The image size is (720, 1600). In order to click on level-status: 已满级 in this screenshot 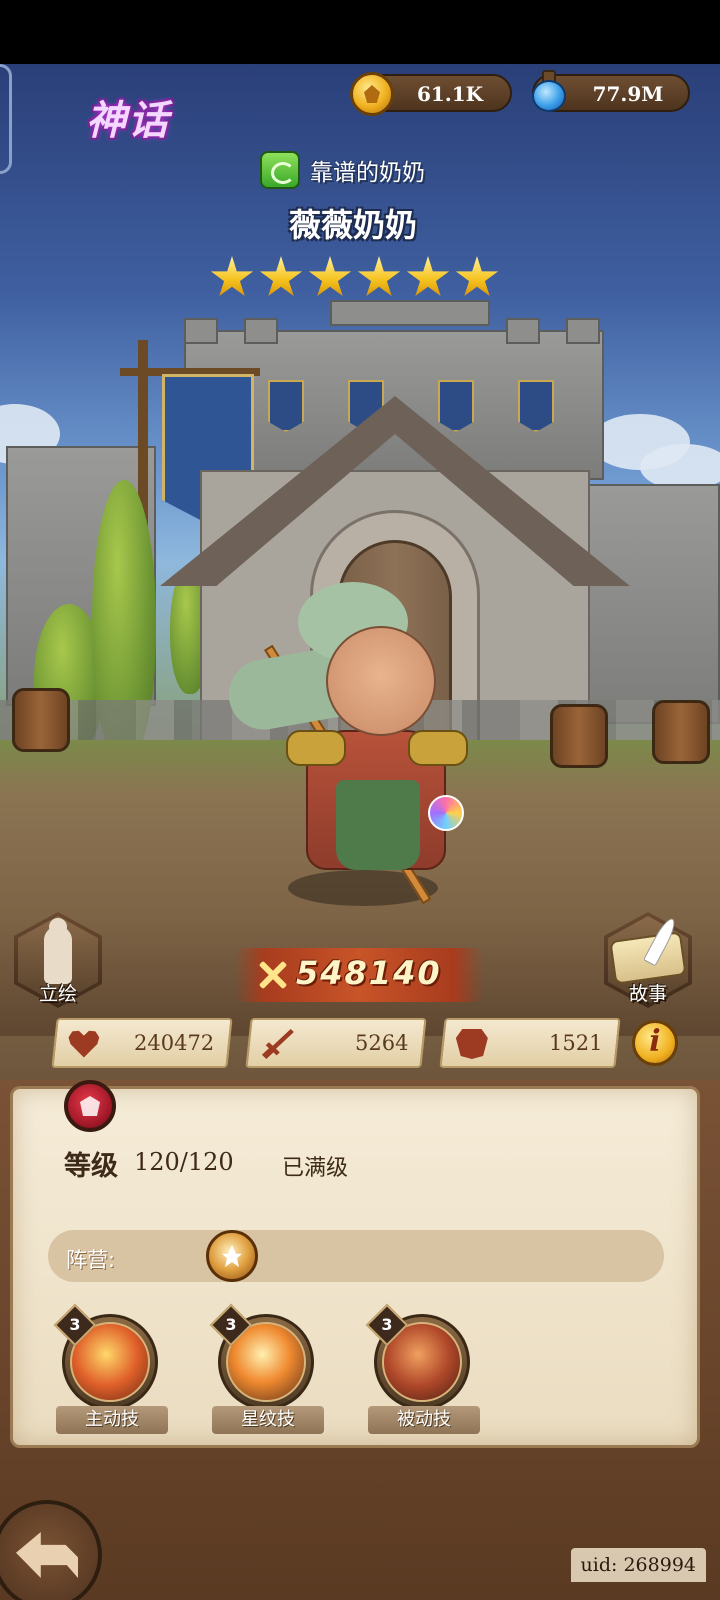, I will do `click(315, 1168)`.